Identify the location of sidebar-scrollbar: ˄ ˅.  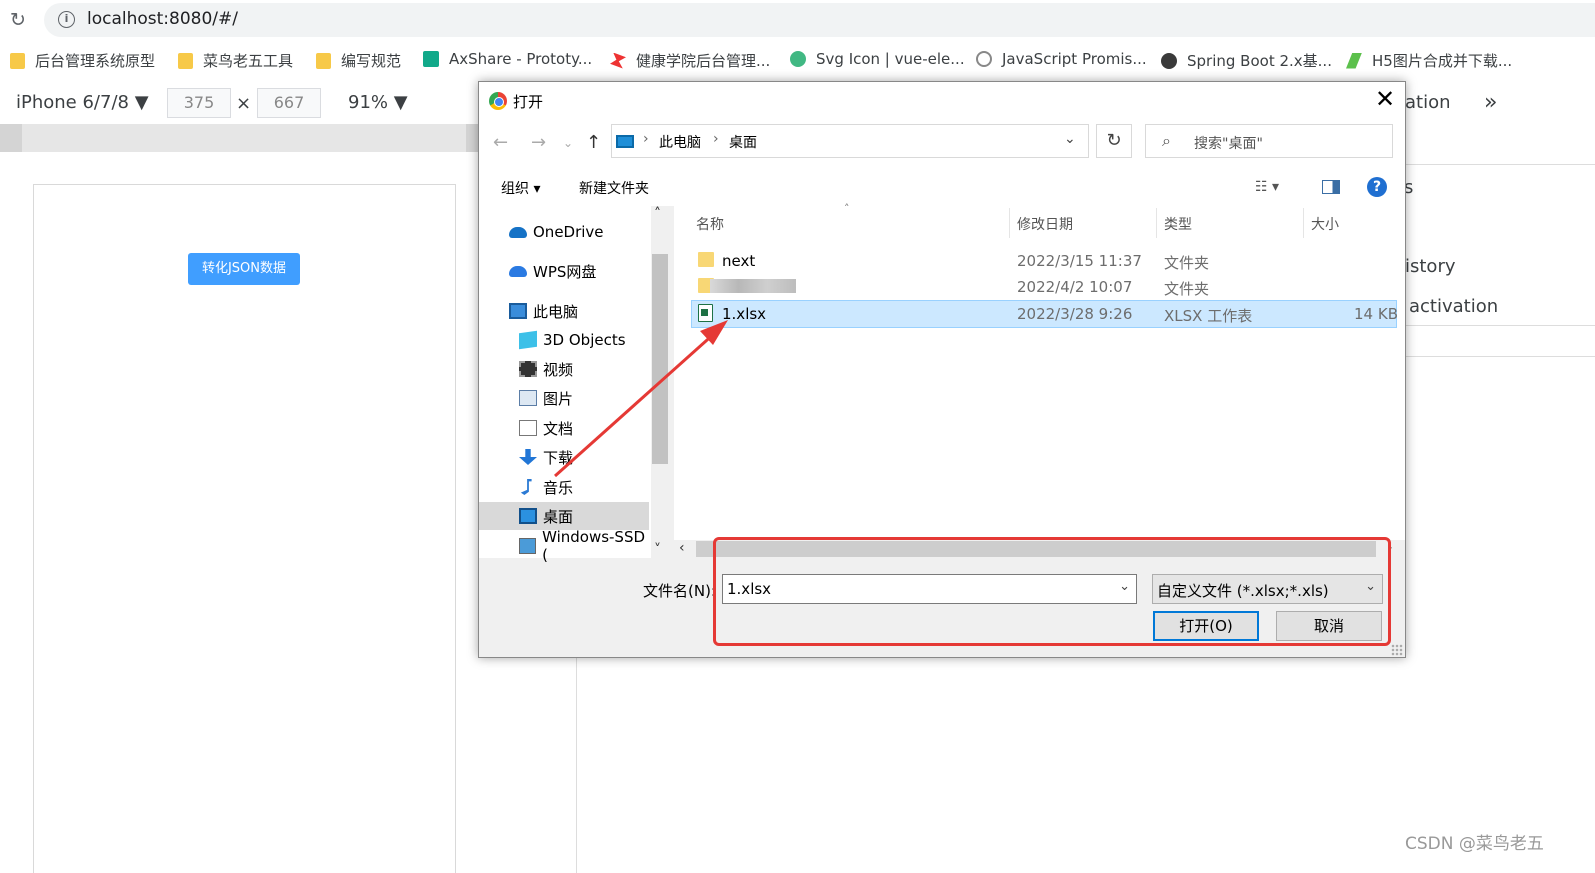
(660, 382).